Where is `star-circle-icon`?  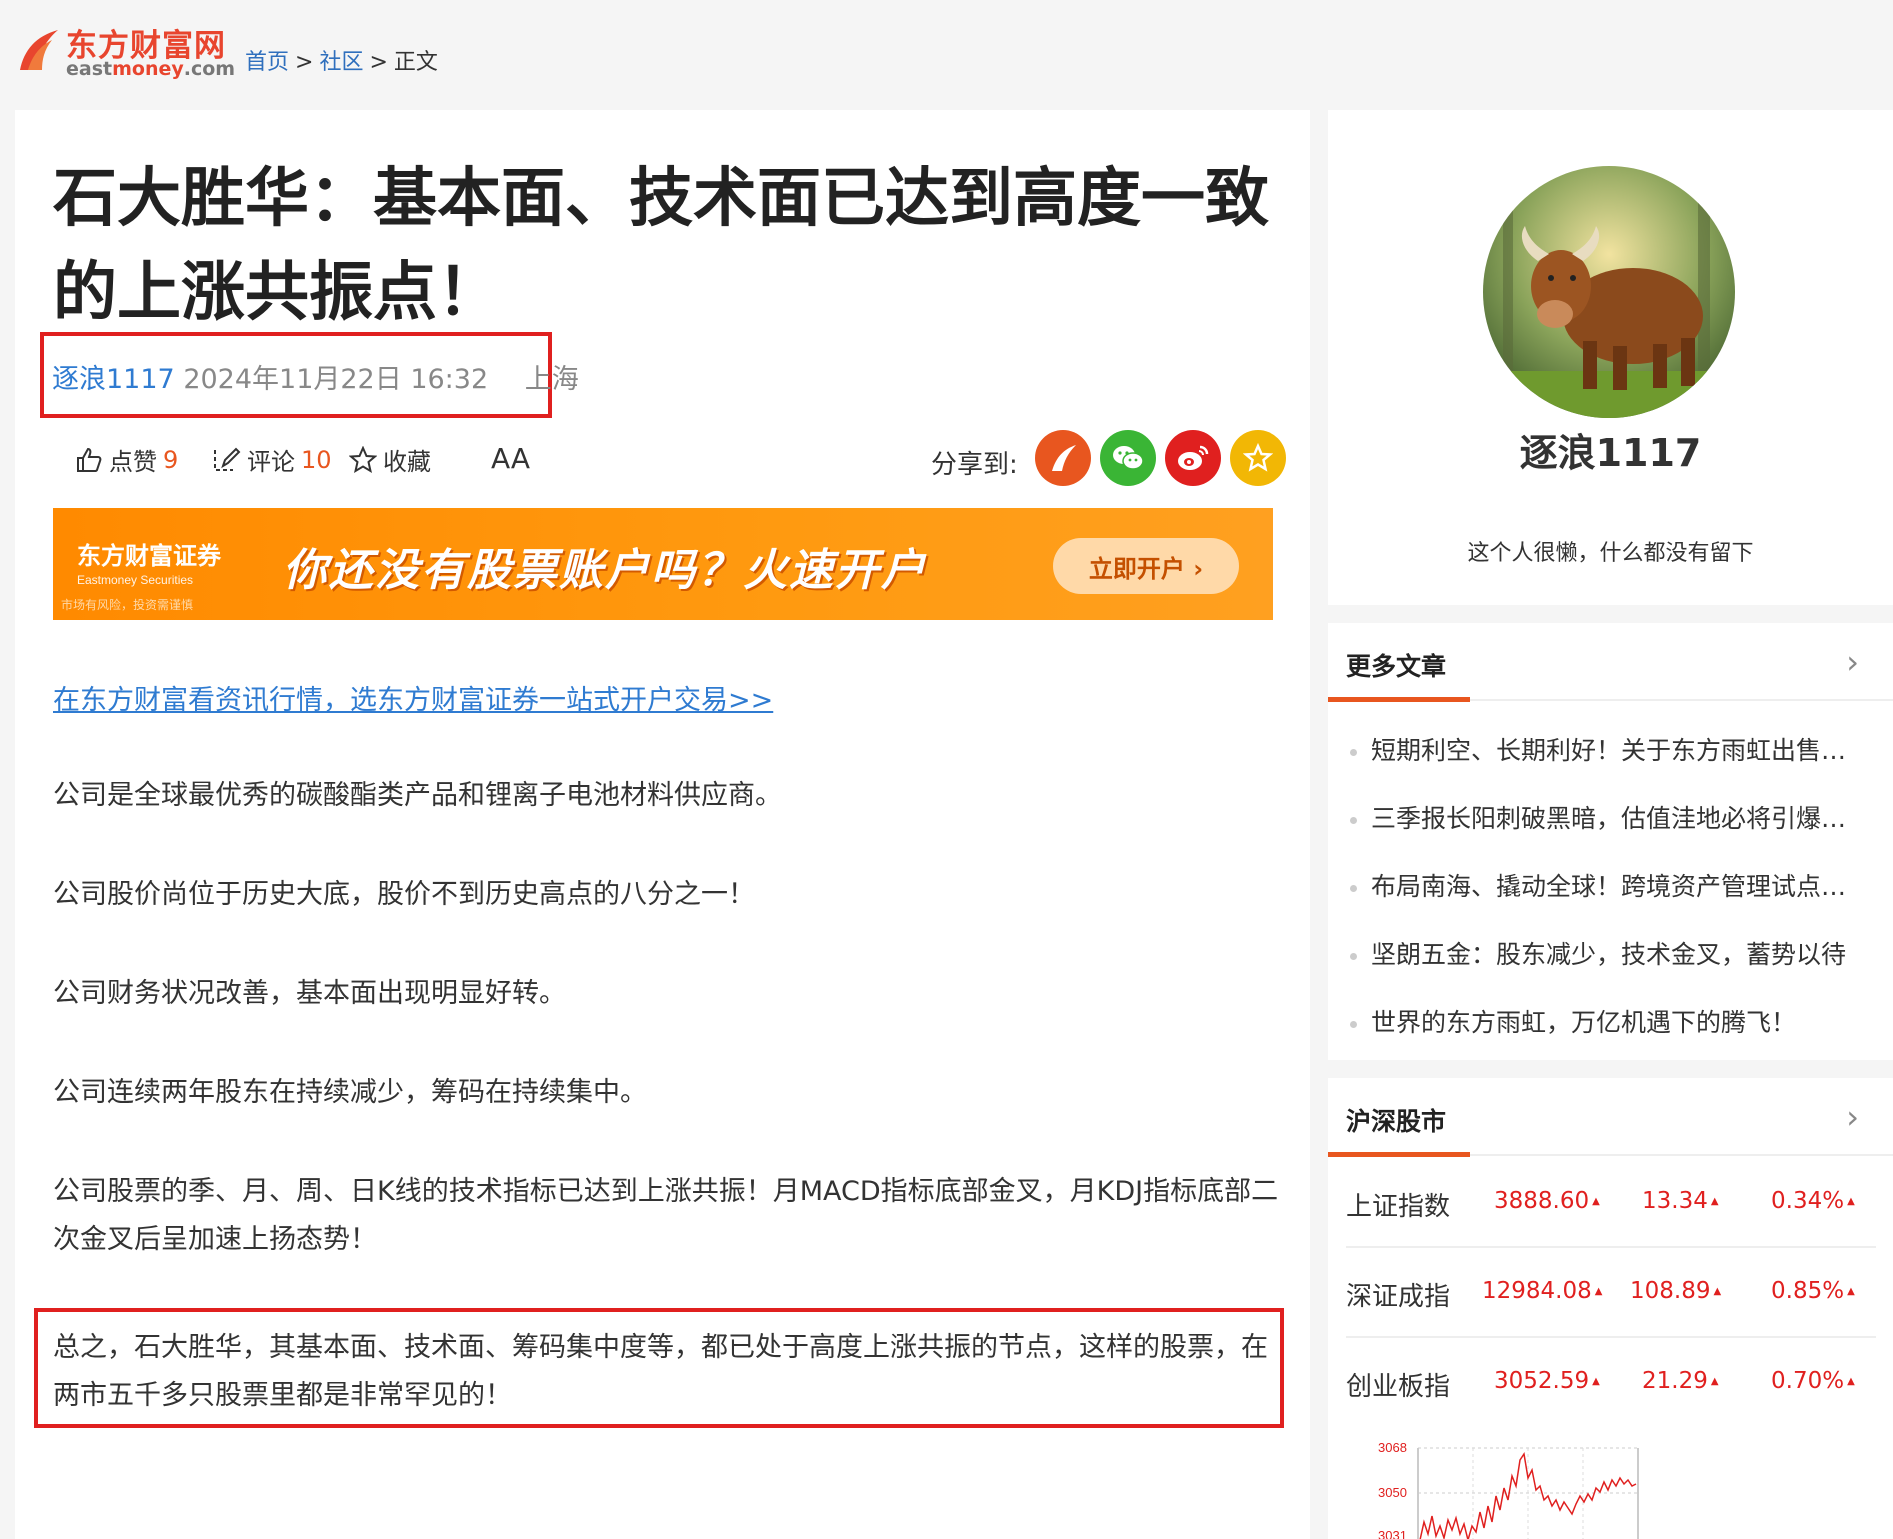 star-circle-icon is located at coordinates (1258, 457).